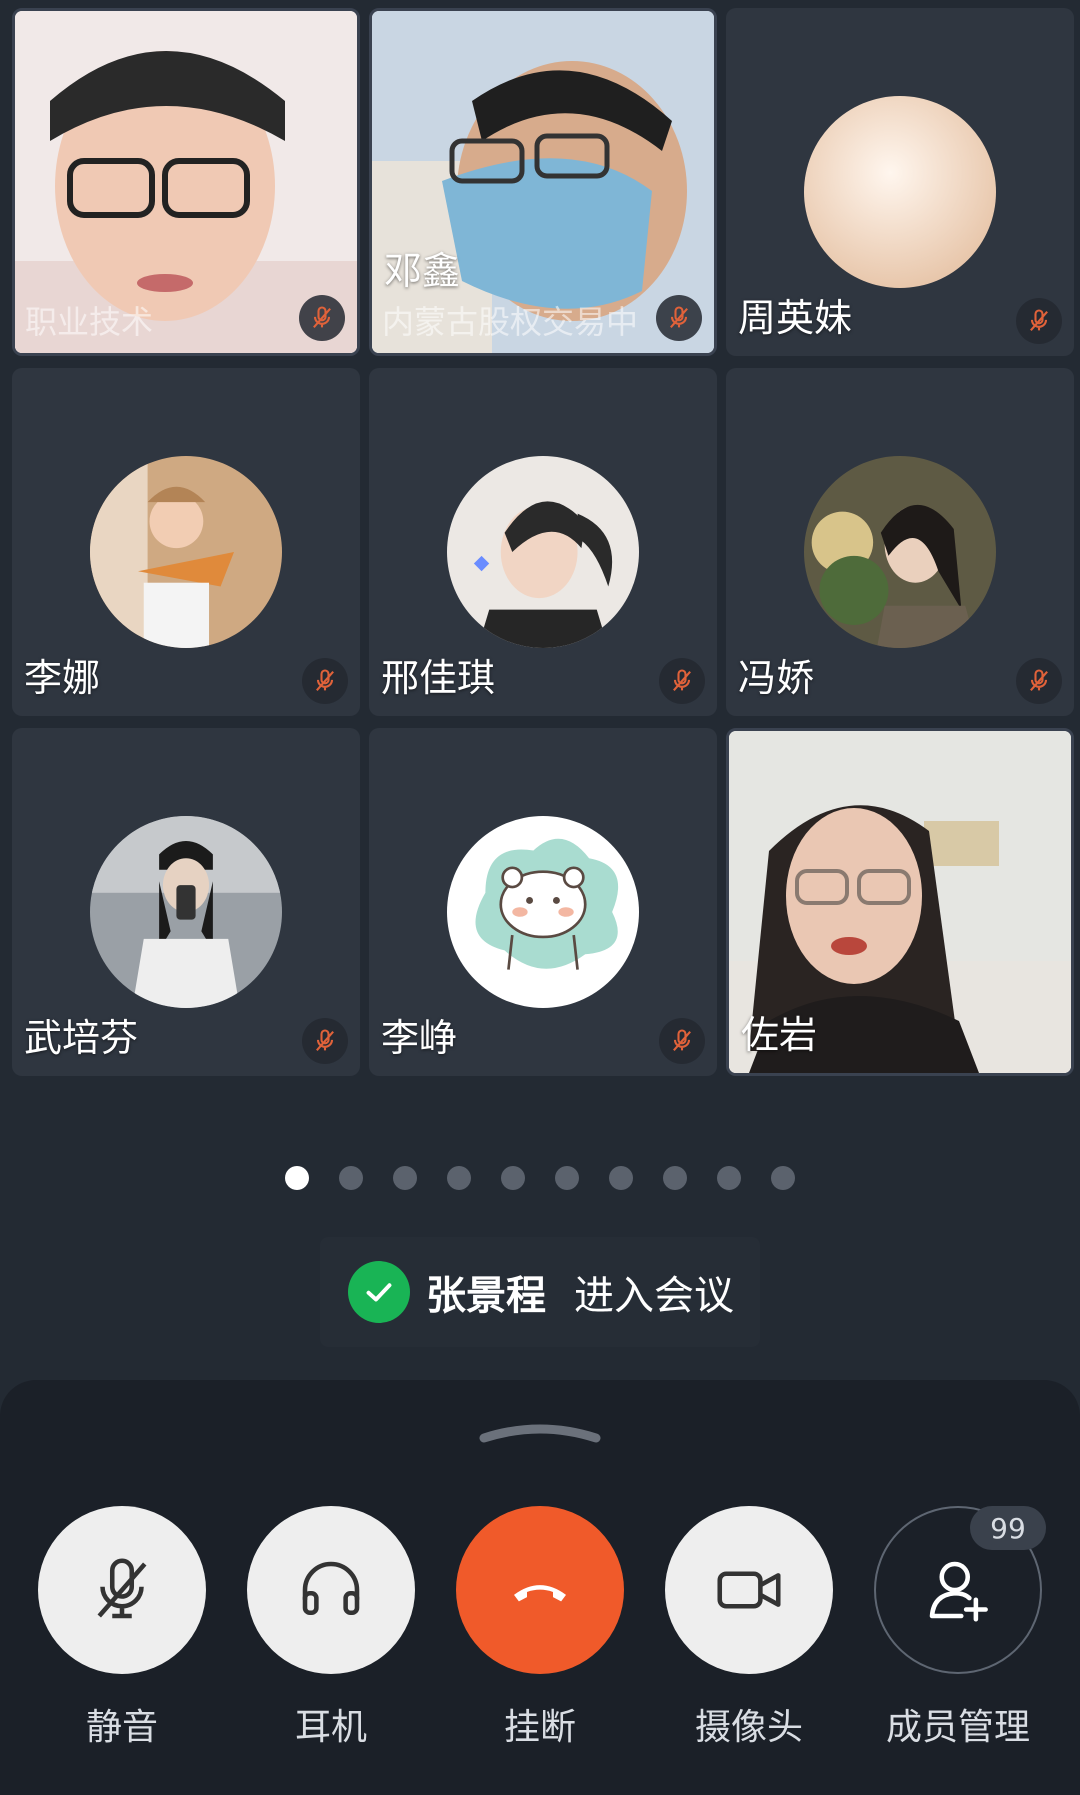  What do you see at coordinates (186, 182) in the screenshot?
I see `participant-tile: 职业技术` at bounding box center [186, 182].